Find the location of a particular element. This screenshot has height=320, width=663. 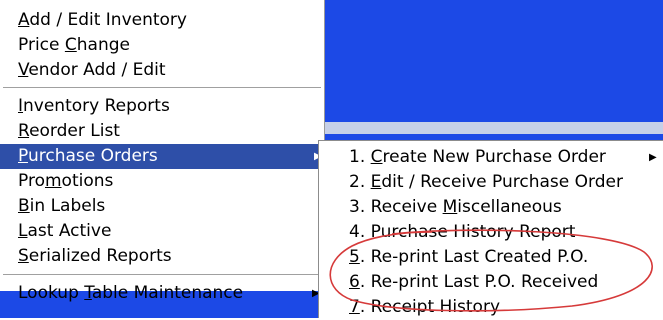

menu-item-price-change: Price Change is located at coordinates (74, 45).